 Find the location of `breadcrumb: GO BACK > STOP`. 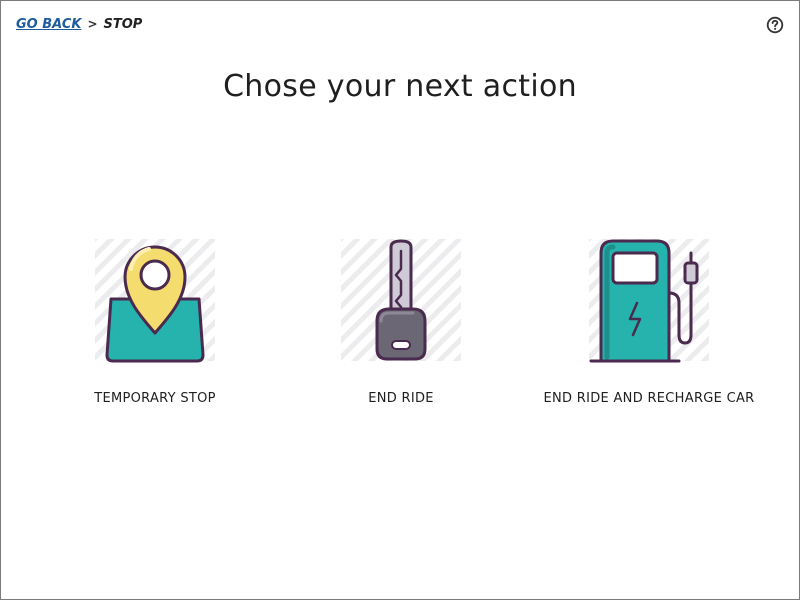

breadcrumb: GO BACK > STOP is located at coordinates (79, 24).